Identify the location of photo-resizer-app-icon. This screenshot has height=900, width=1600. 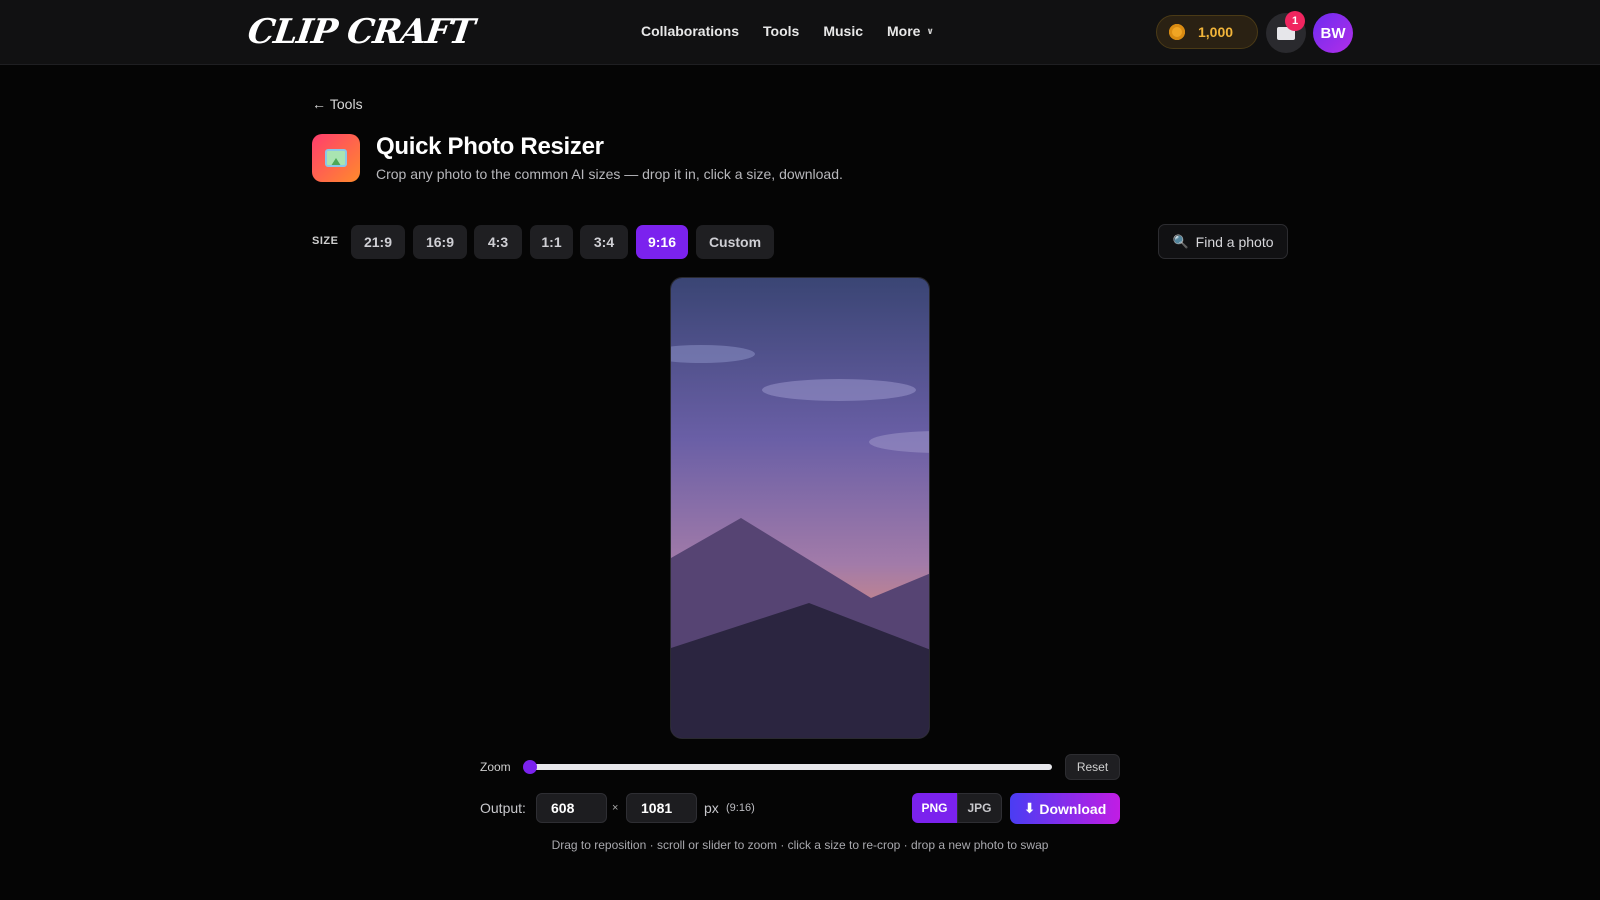
(336, 158).